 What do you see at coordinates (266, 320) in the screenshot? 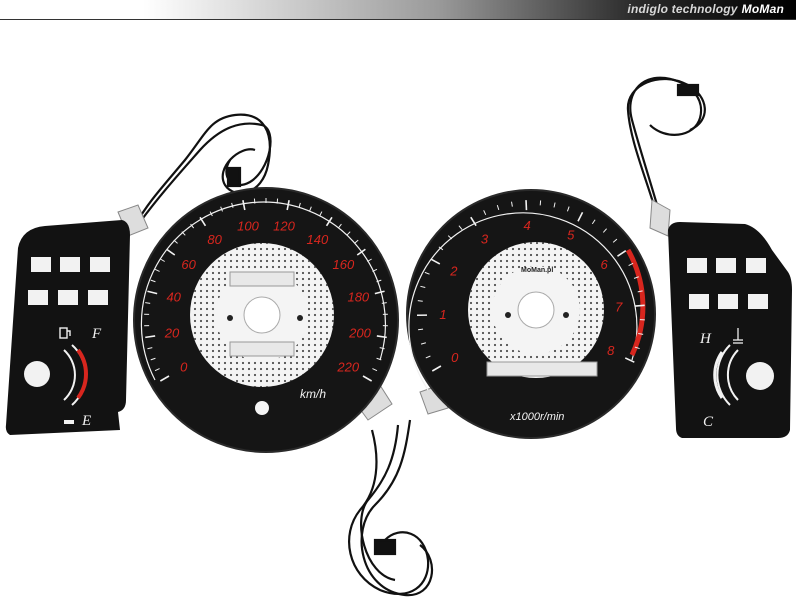
I see `speedometer-dial: 0 20 40 60 80 100 120 140 160 180 200 220 km/h` at bounding box center [266, 320].